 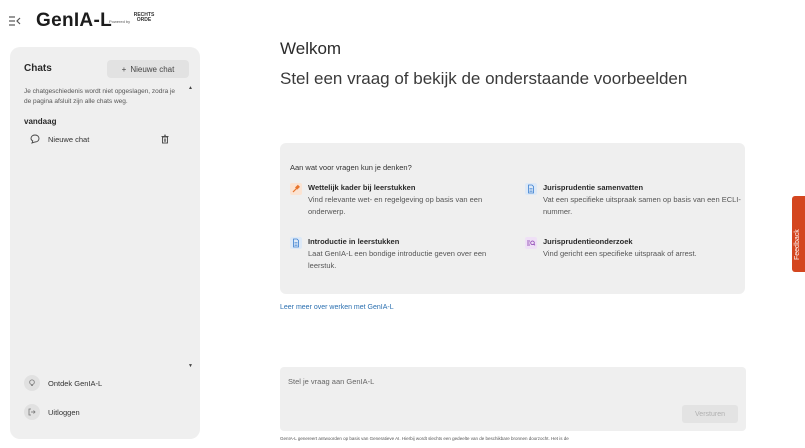 What do you see at coordinates (64, 412) in the screenshot?
I see `logout-label: Uitloggen` at bounding box center [64, 412].